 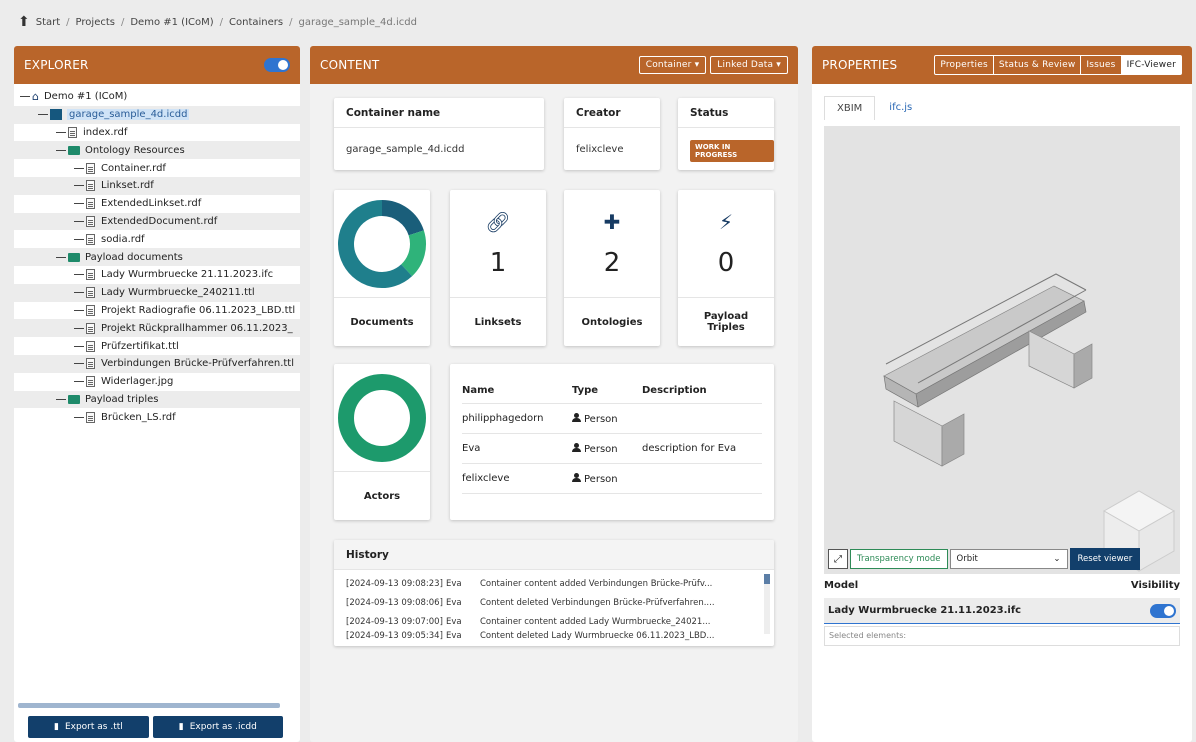 What do you see at coordinates (138, 417) in the screenshot?
I see `tree-item-label: Brücken_LS.rdf` at bounding box center [138, 417].